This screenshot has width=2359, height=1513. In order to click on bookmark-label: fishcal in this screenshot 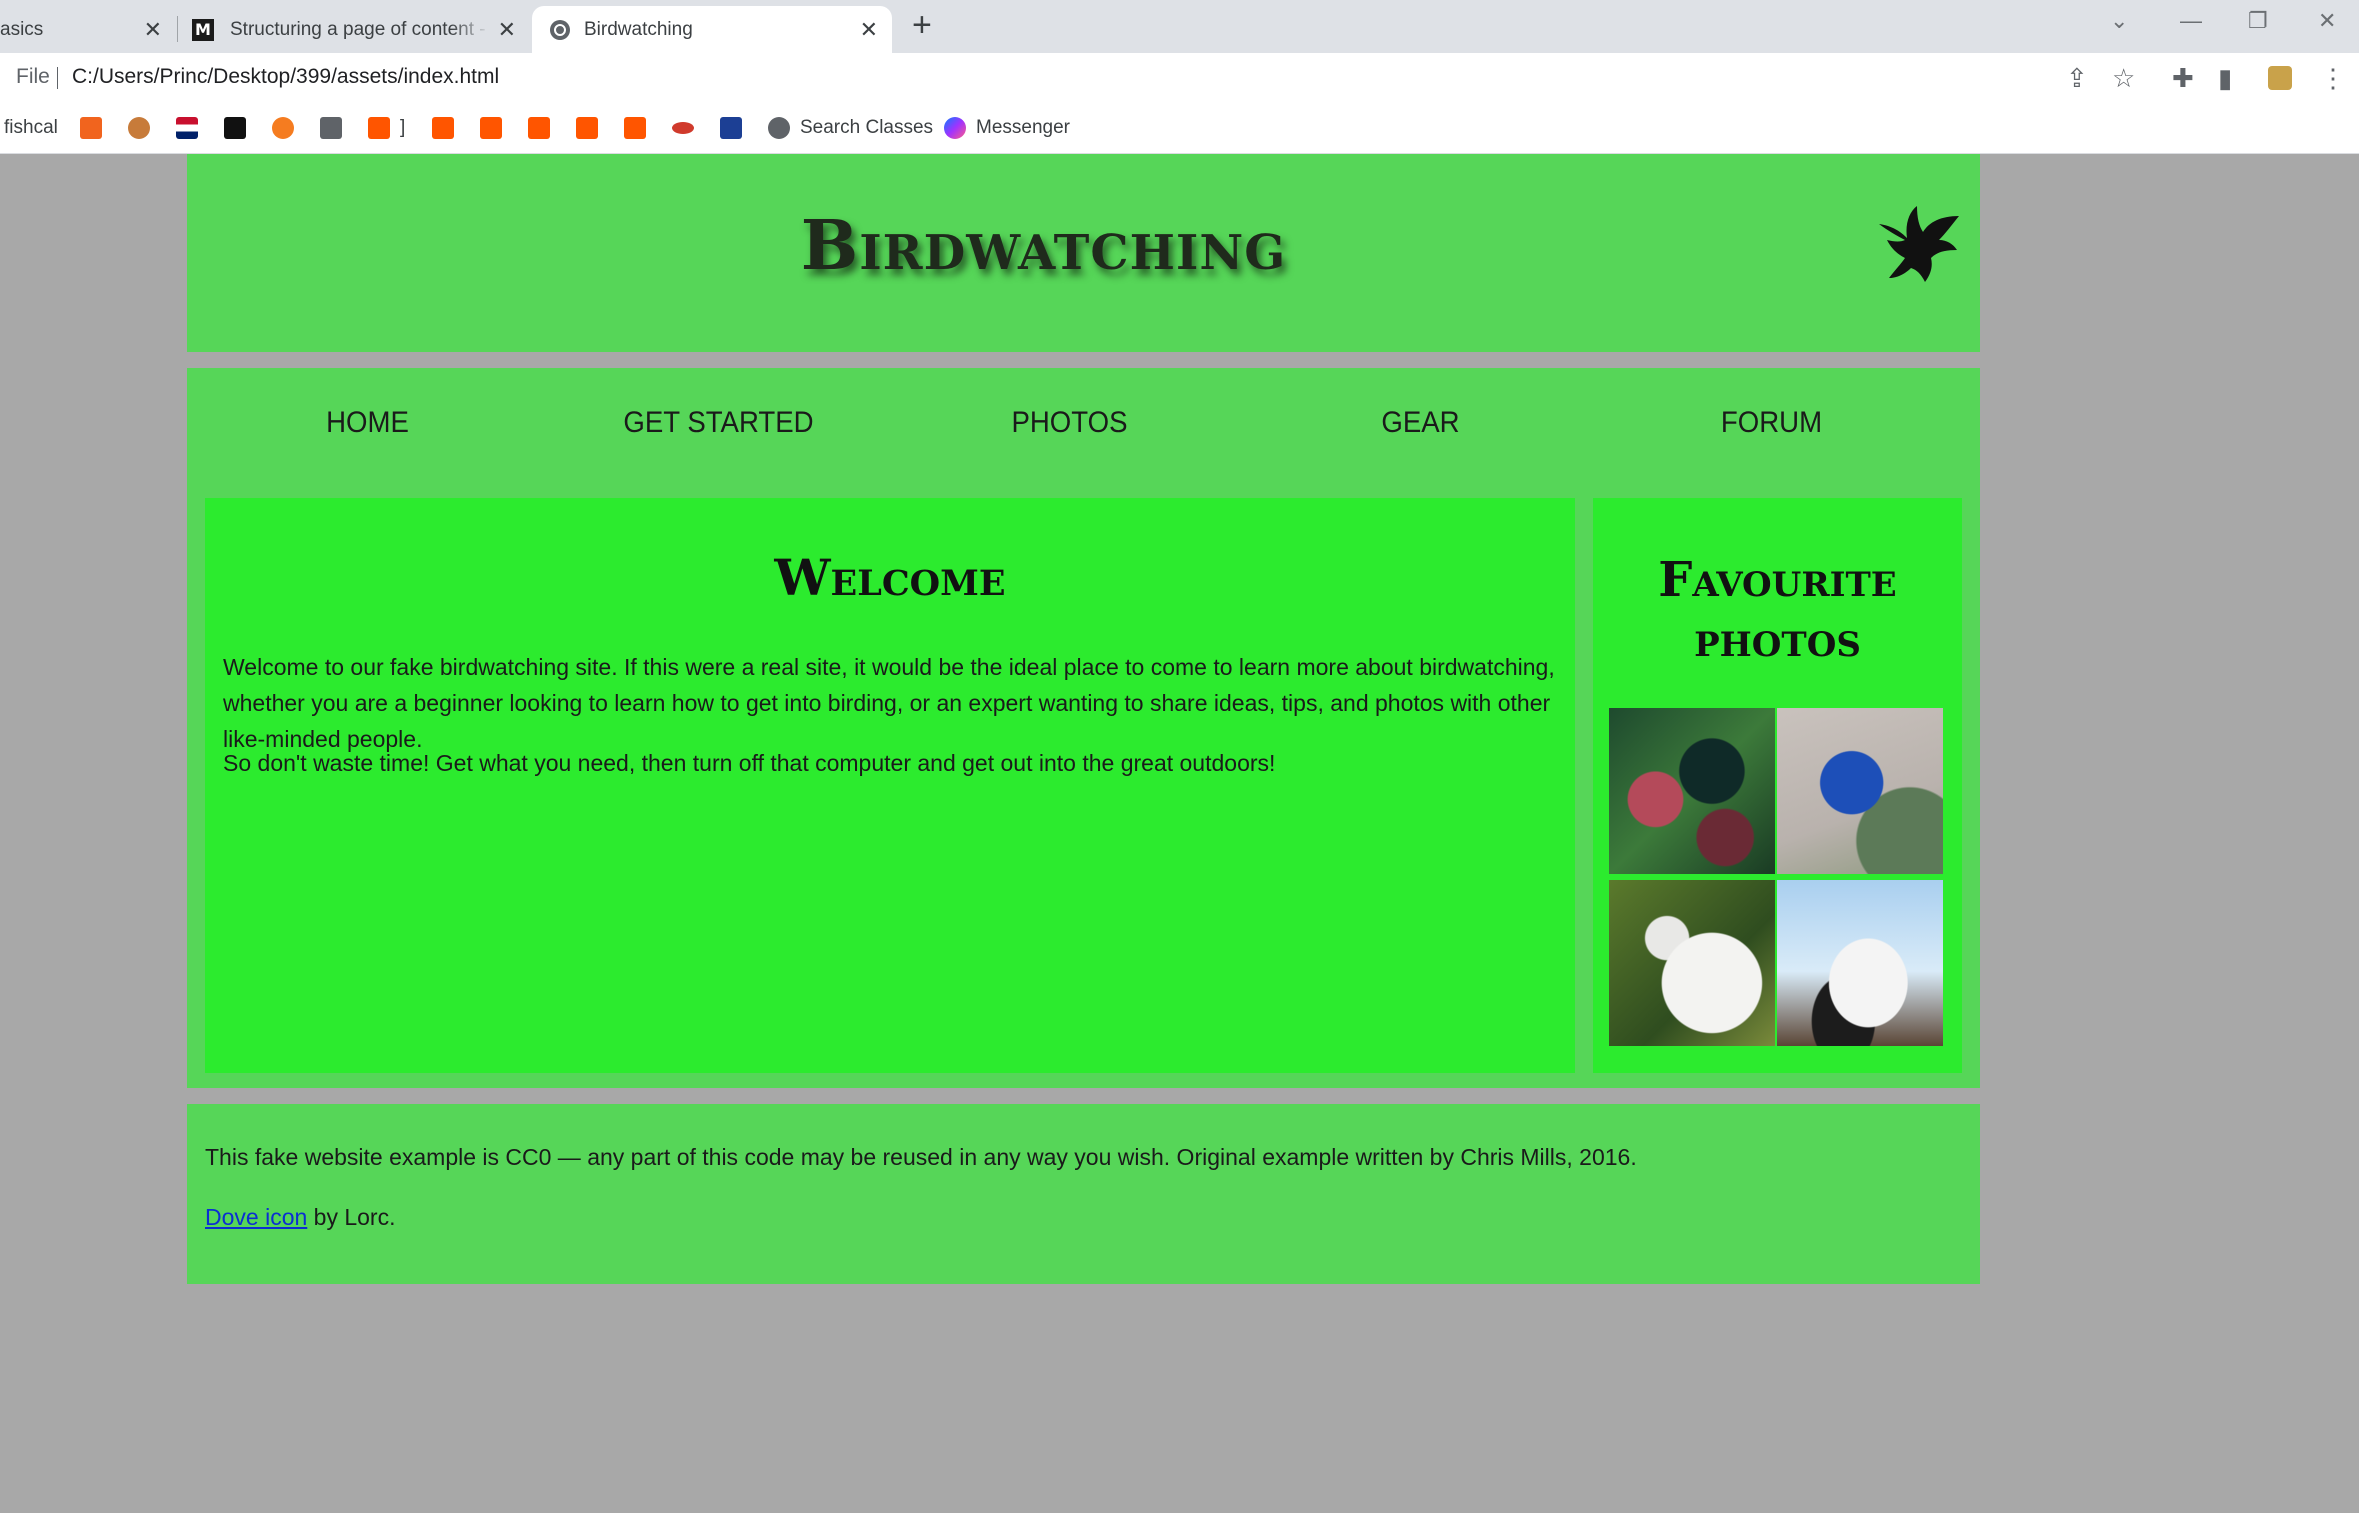, I will do `click(31, 127)`.